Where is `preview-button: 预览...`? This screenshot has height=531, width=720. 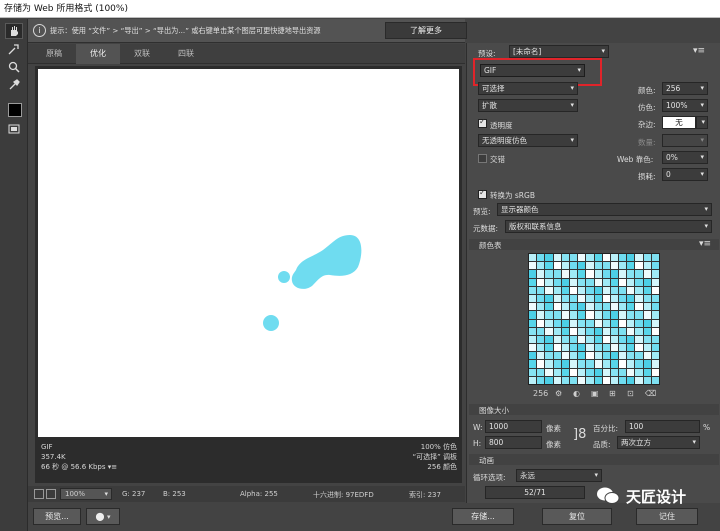
preview-button: 预览... is located at coordinates (57, 516).